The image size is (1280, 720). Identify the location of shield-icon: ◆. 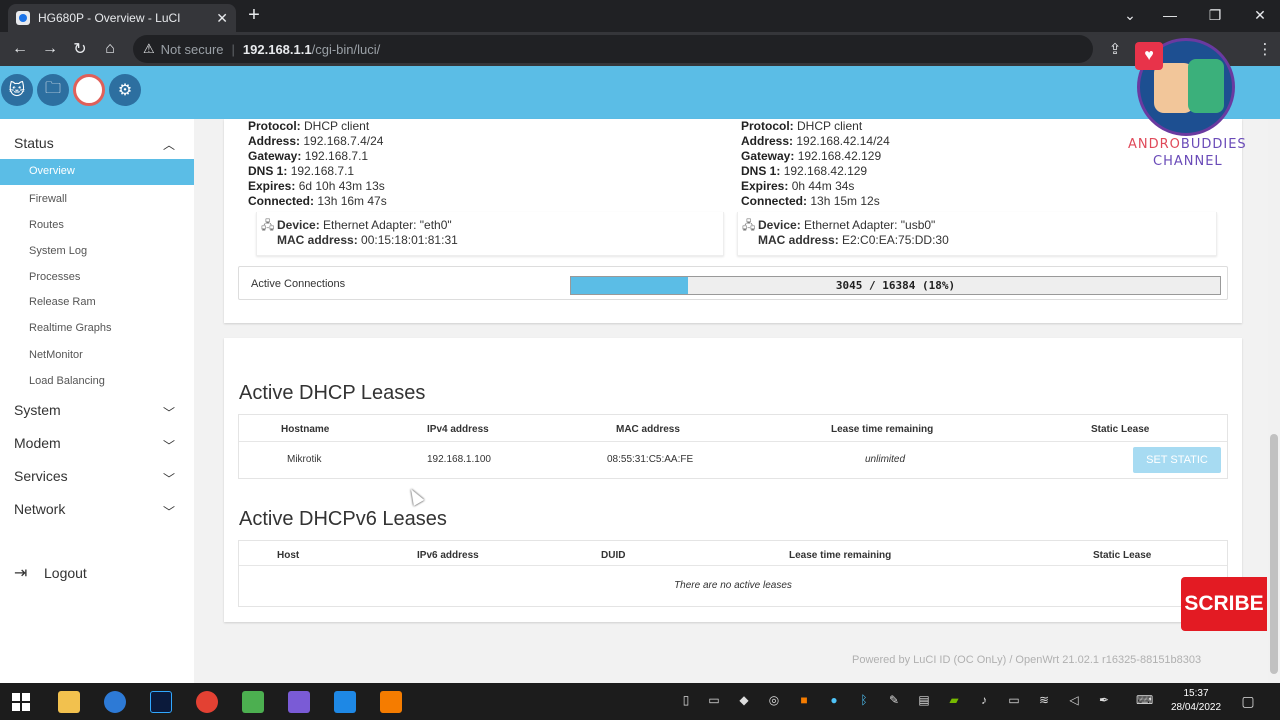
(744, 701).